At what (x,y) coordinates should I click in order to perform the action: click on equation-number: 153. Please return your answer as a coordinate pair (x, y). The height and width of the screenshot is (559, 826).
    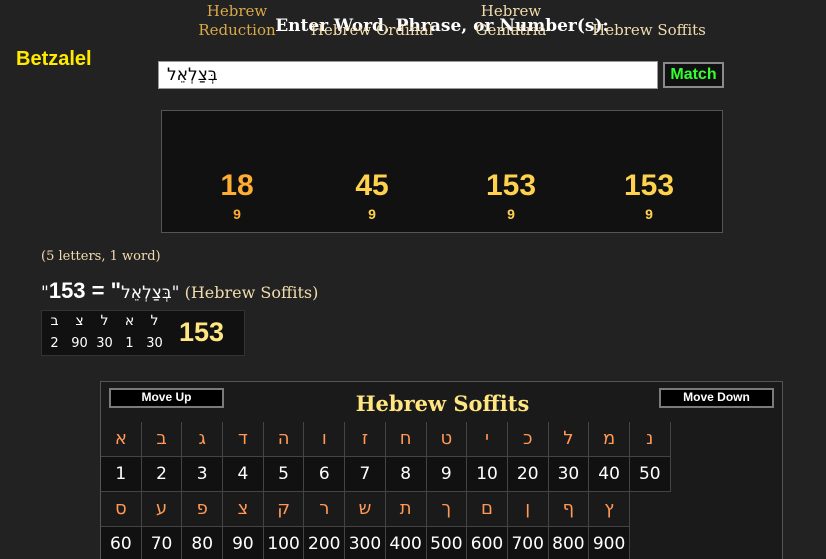
    Looking at the image, I should click on (67, 290).